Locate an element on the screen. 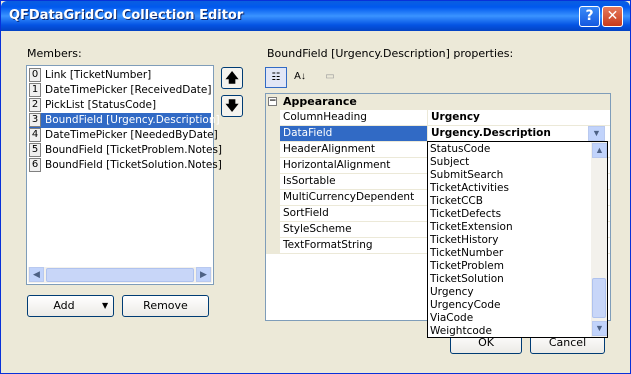 This screenshot has width=631, height=374. list-item: 0 Link [TicketNumber] is located at coordinates (120, 75).